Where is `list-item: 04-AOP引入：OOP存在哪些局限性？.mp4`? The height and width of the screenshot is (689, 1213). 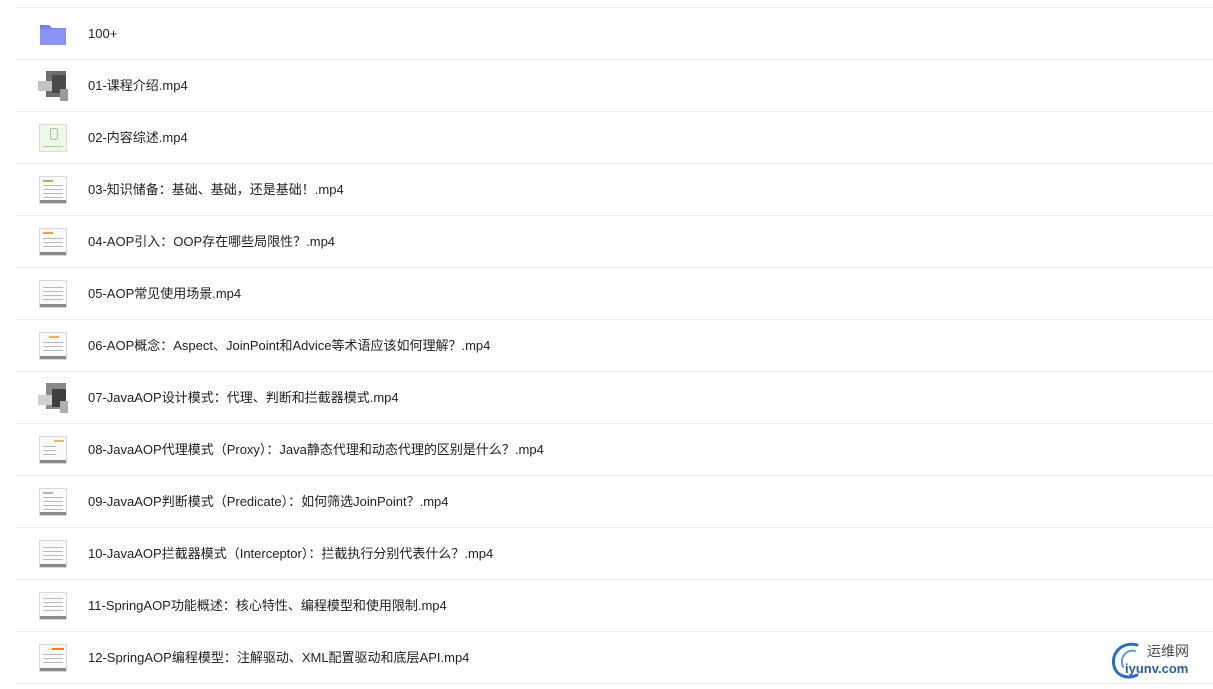
list-item: 04-AOP引入：OOP存在哪些局限性？.mp4 is located at coordinates (614, 242).